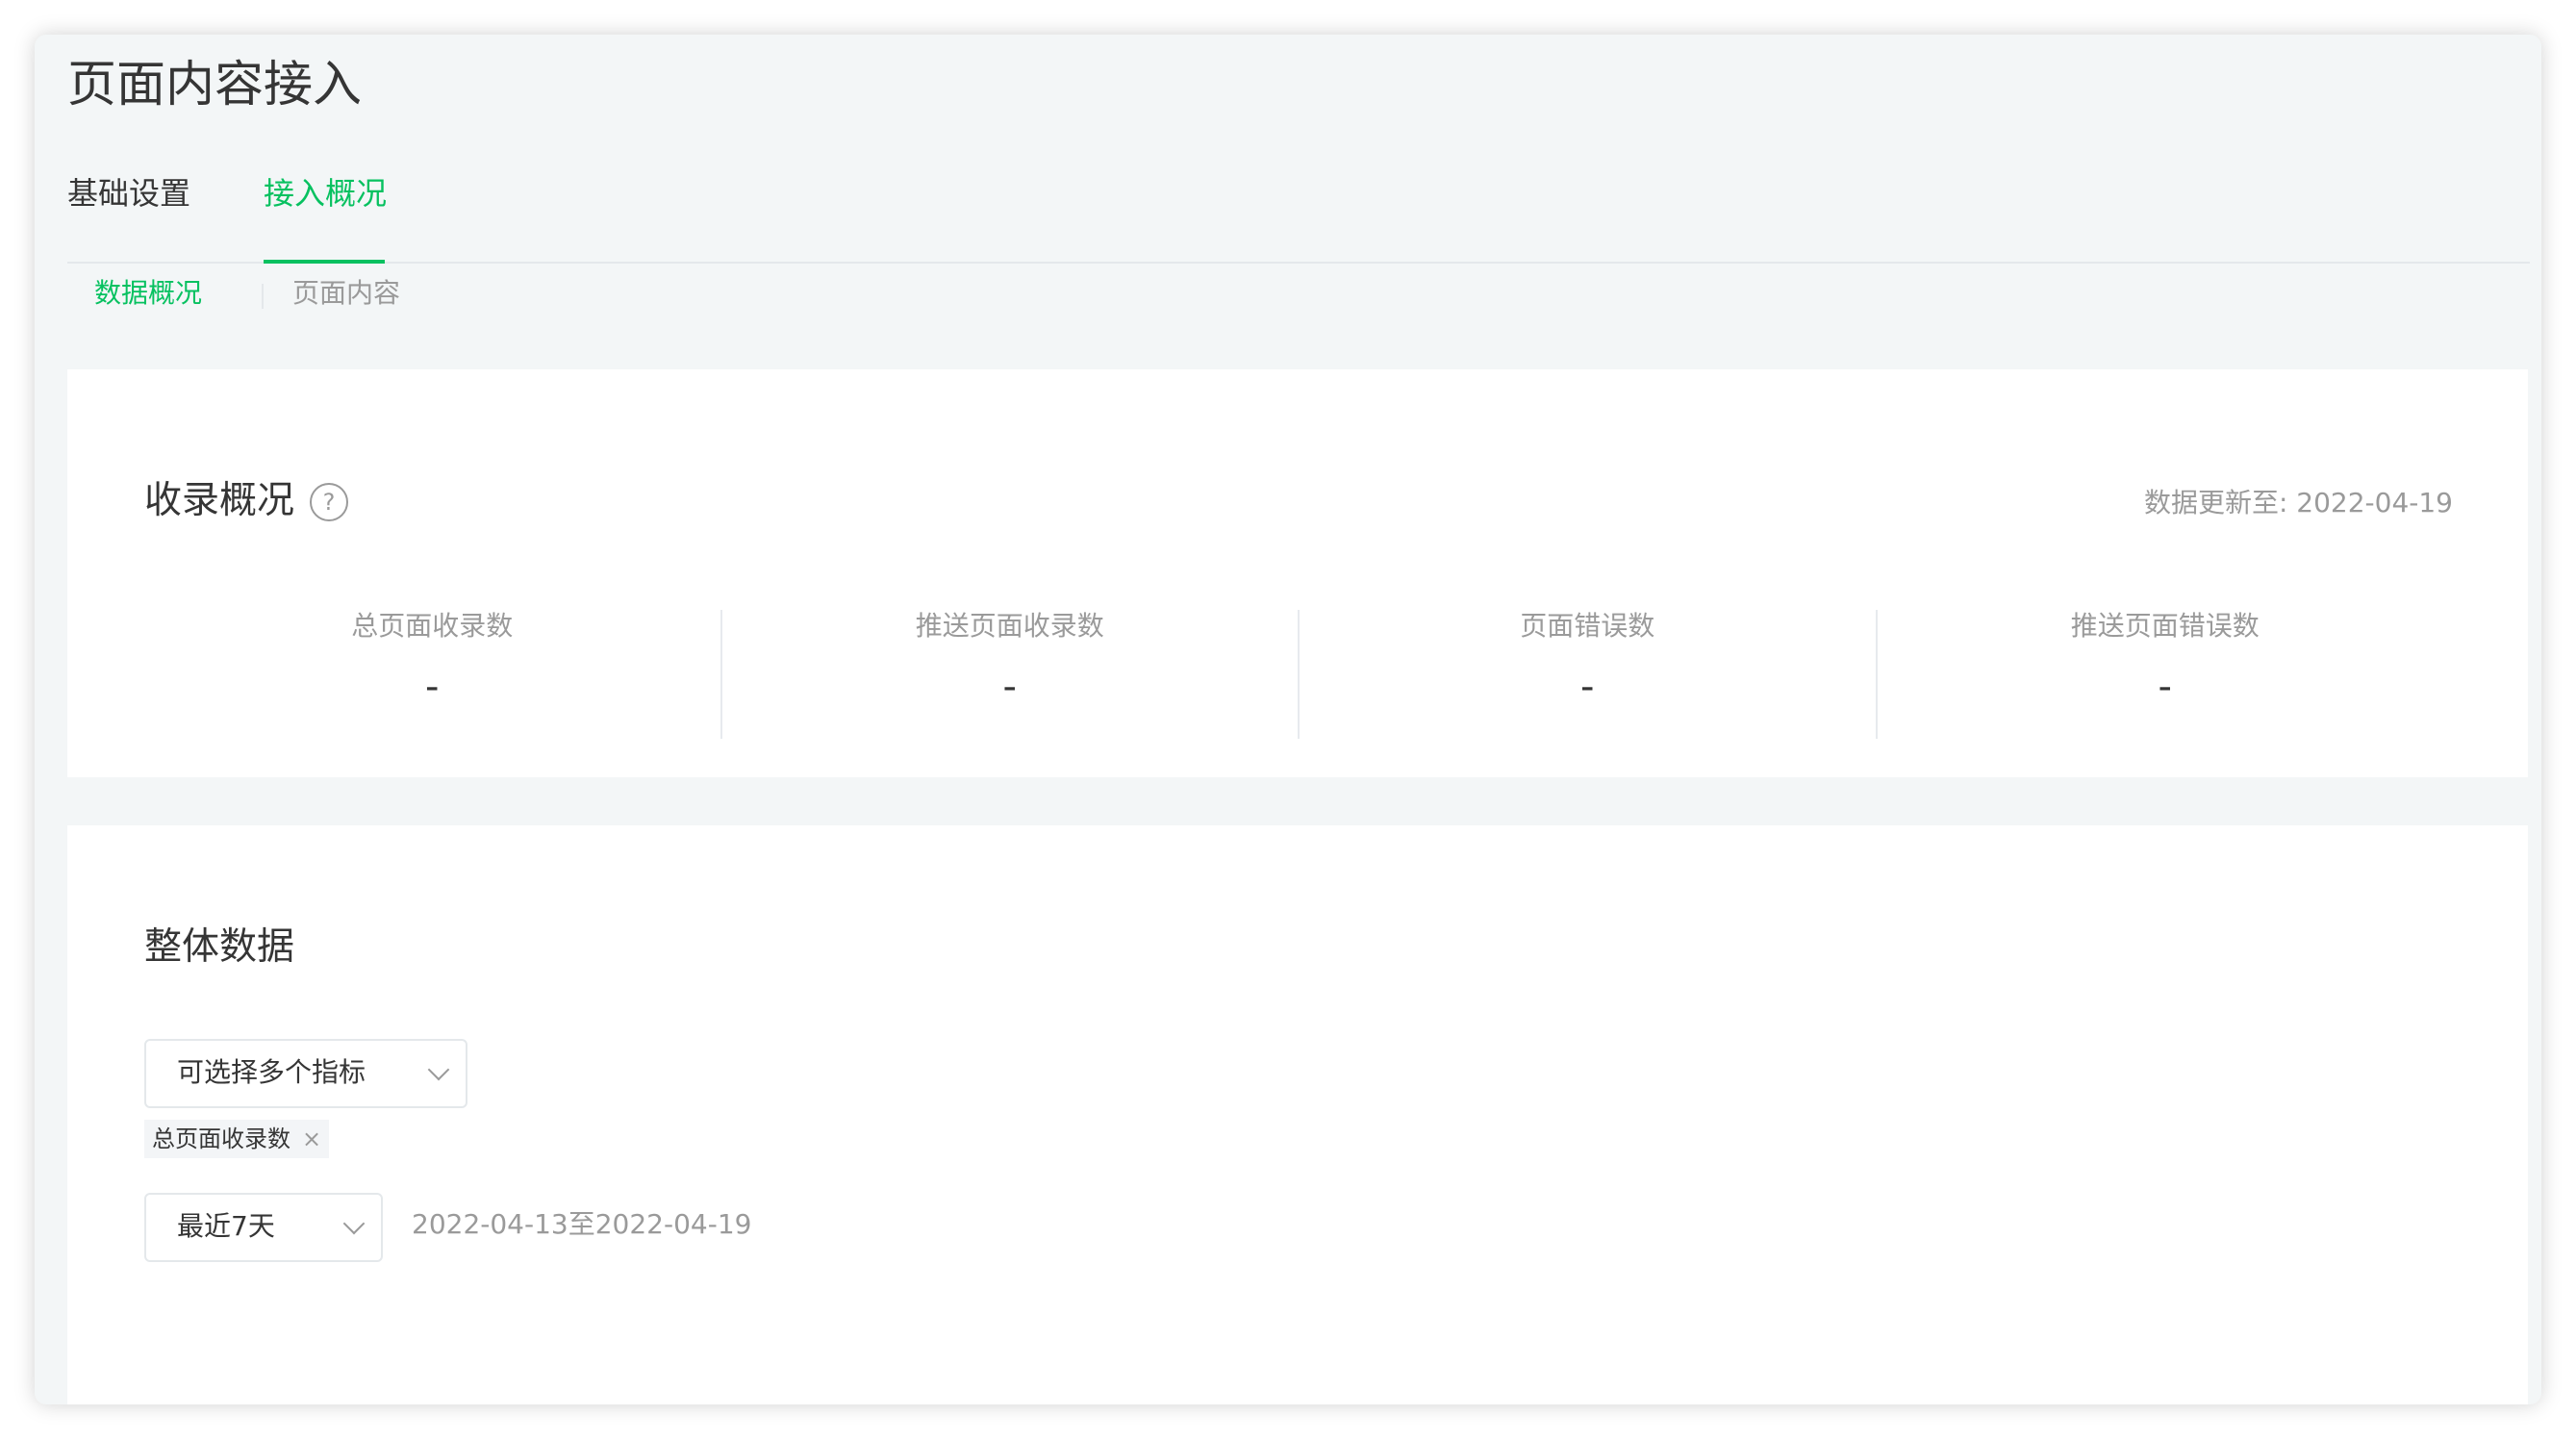 This screenshot has width=2576, height=1441. What do you see at coordinates (215, 85) in the screenshot?
I see `page-title: 页面内容接入` at bounding box center [215, 85].